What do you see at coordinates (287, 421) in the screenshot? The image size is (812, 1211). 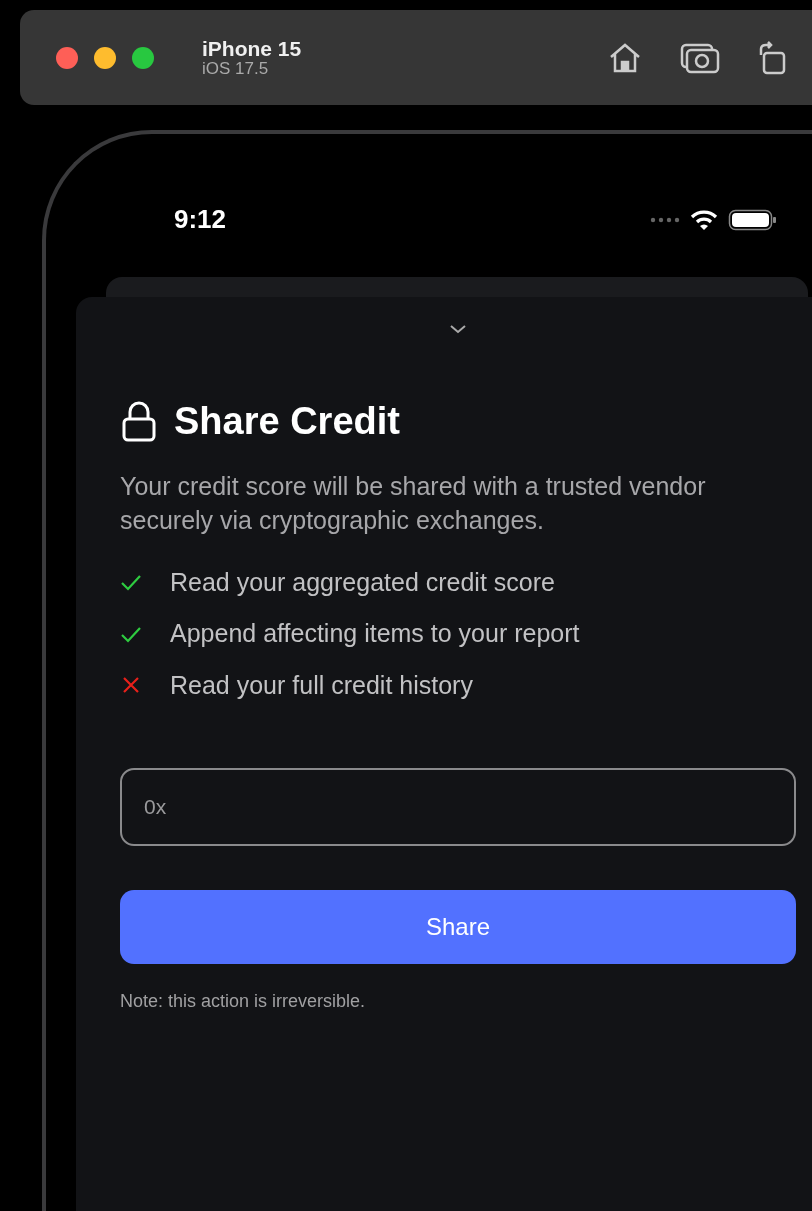 I see `sheet-title: Share Credit` at bounding box center [287, 421].